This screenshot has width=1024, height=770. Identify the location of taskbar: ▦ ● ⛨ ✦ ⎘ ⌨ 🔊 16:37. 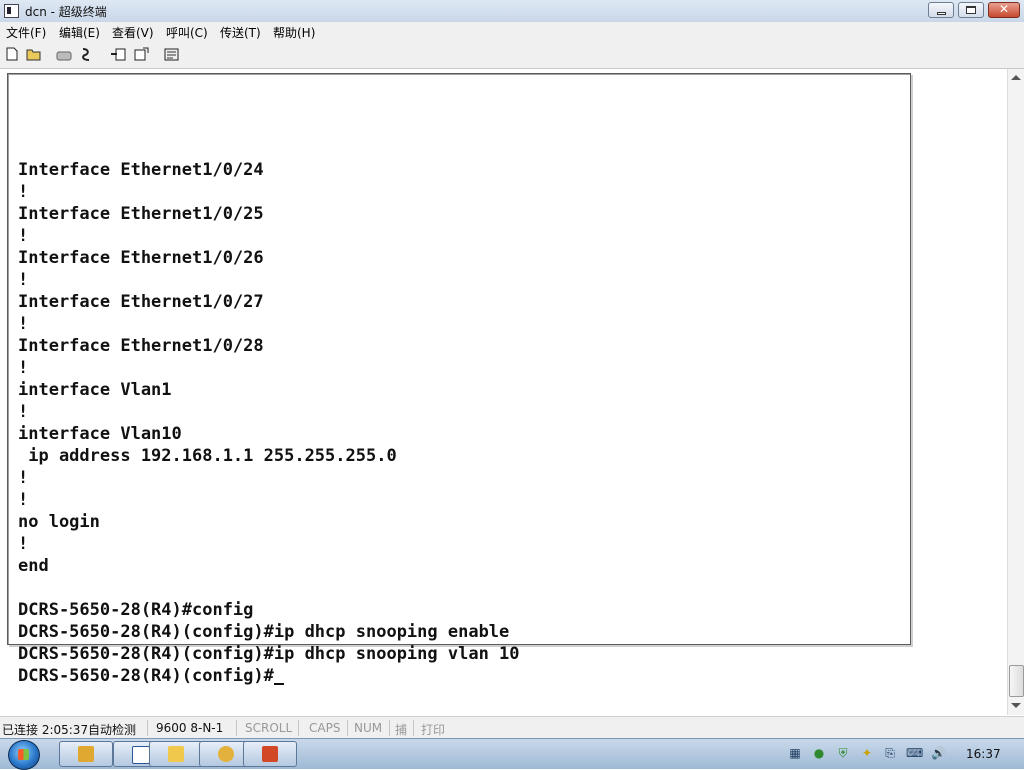
(512, 754).